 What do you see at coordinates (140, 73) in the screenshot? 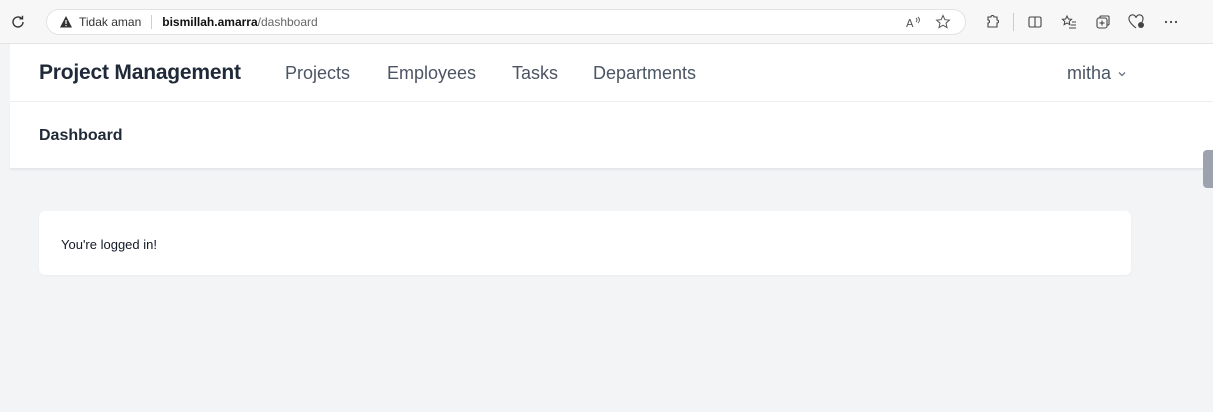
I see `app-brand: Project Management` at bounding box center [140, 73].